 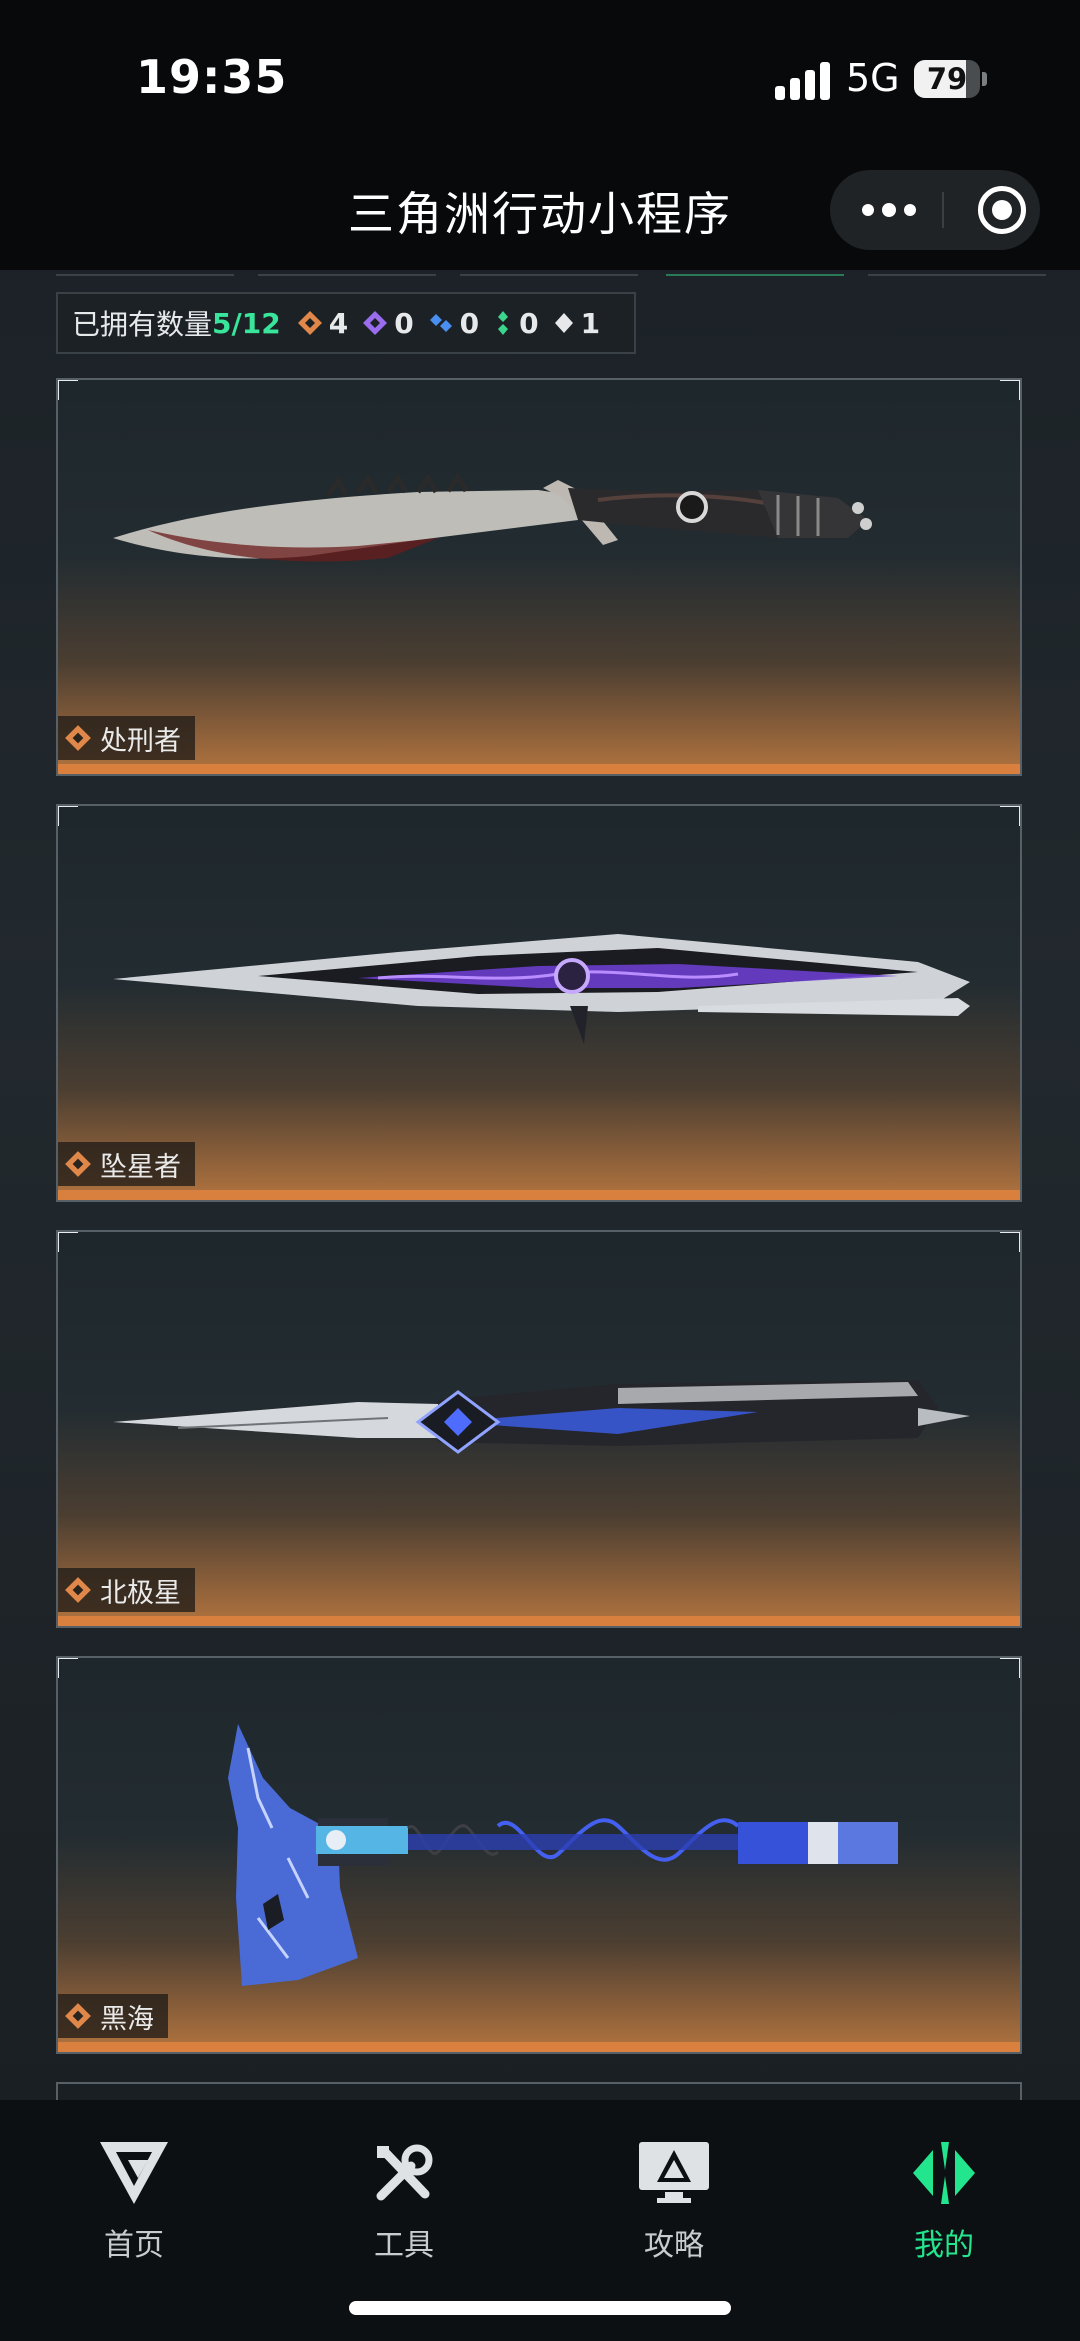 I want to click on black-sea-axe-image, so click(x=563, y=1855).